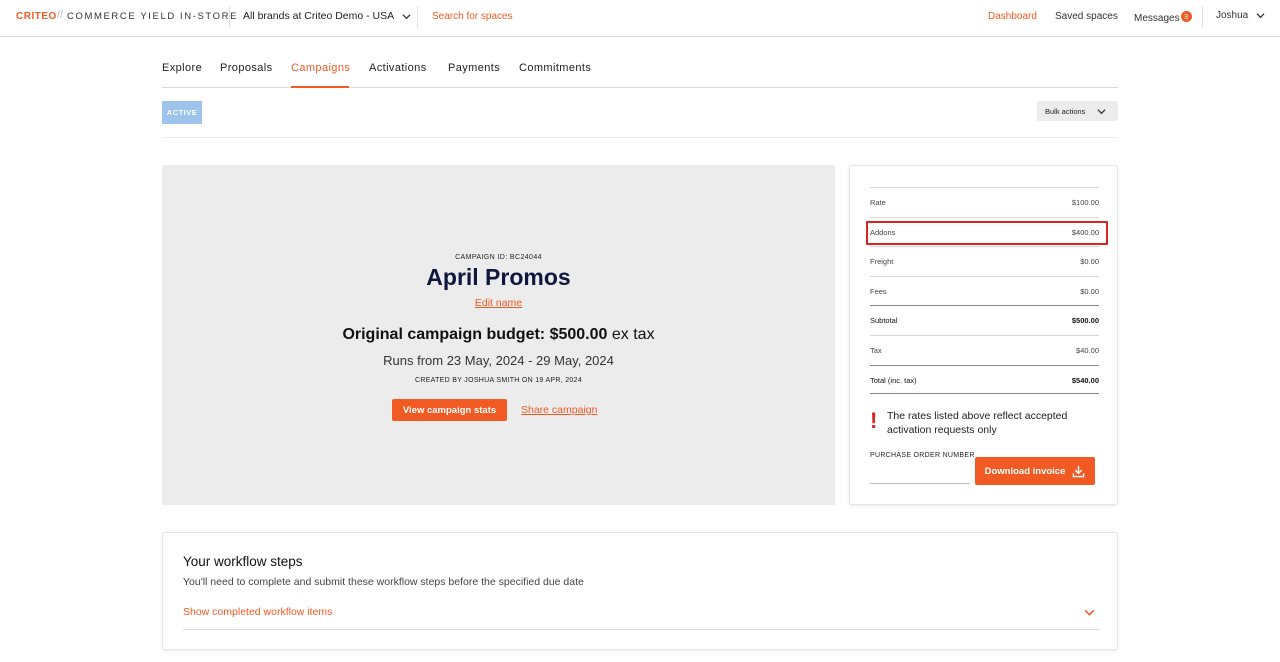 This screenshot has width=1280, height=662. I want to click on summary-label: Subtotal, so click(884, 320).